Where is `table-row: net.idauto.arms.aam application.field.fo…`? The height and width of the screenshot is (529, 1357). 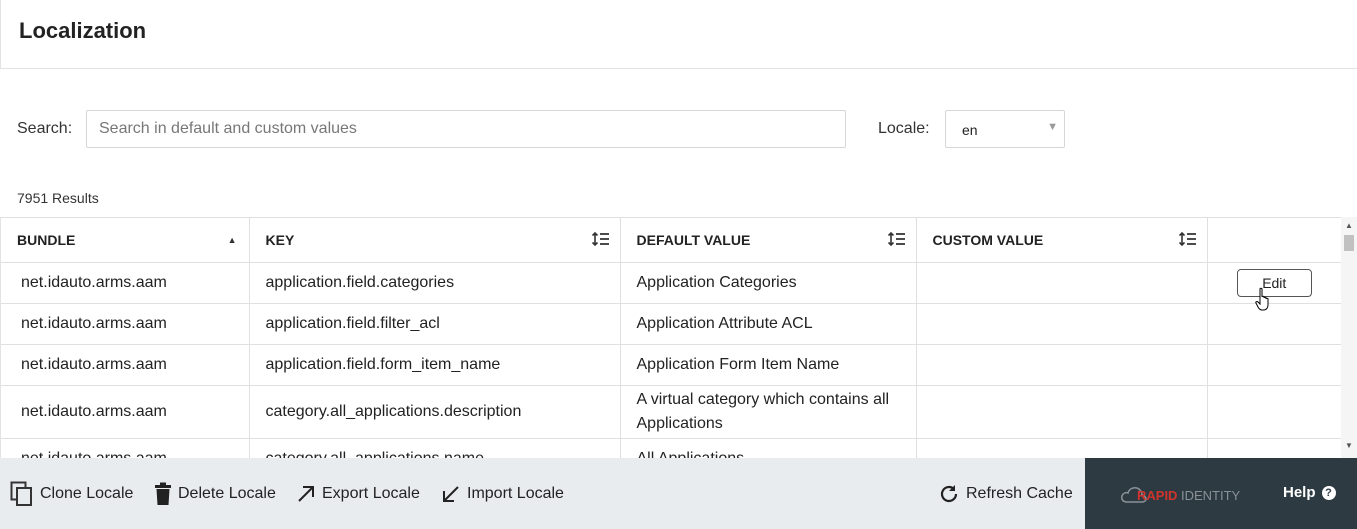 table-row: net.idauto.arms.aam application.field.fo… is located at coordinates (671, 365).